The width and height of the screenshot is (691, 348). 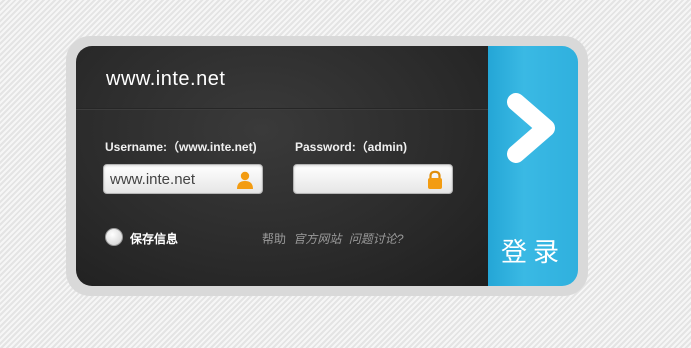 I want to click on remember-radio, so click(x=114, y=237).